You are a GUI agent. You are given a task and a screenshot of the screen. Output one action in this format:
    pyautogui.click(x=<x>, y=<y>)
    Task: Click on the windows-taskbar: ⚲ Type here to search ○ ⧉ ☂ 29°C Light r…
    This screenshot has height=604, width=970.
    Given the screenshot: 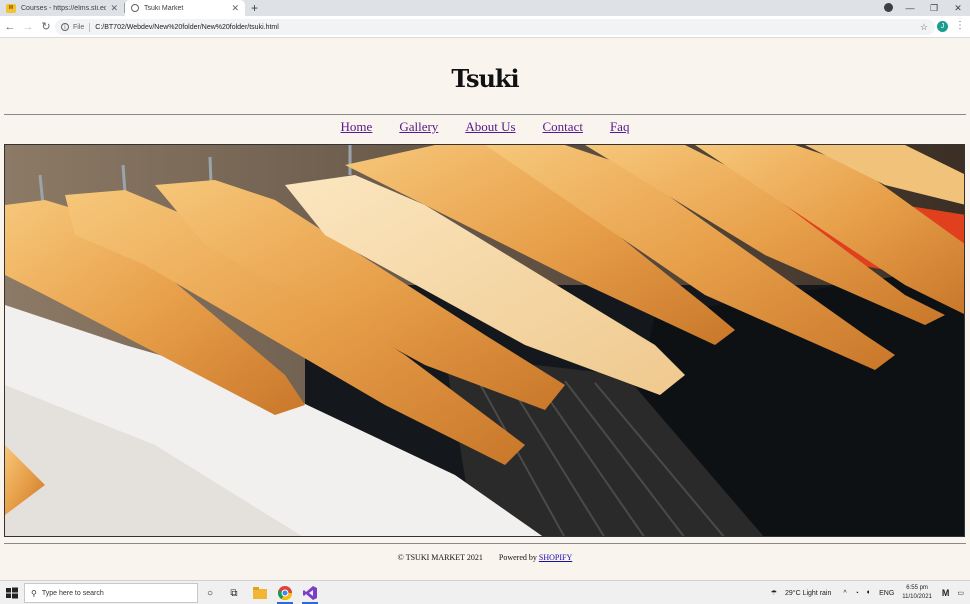 What is the action you would take?
    pyautogui.click(x=485, y=592)
    